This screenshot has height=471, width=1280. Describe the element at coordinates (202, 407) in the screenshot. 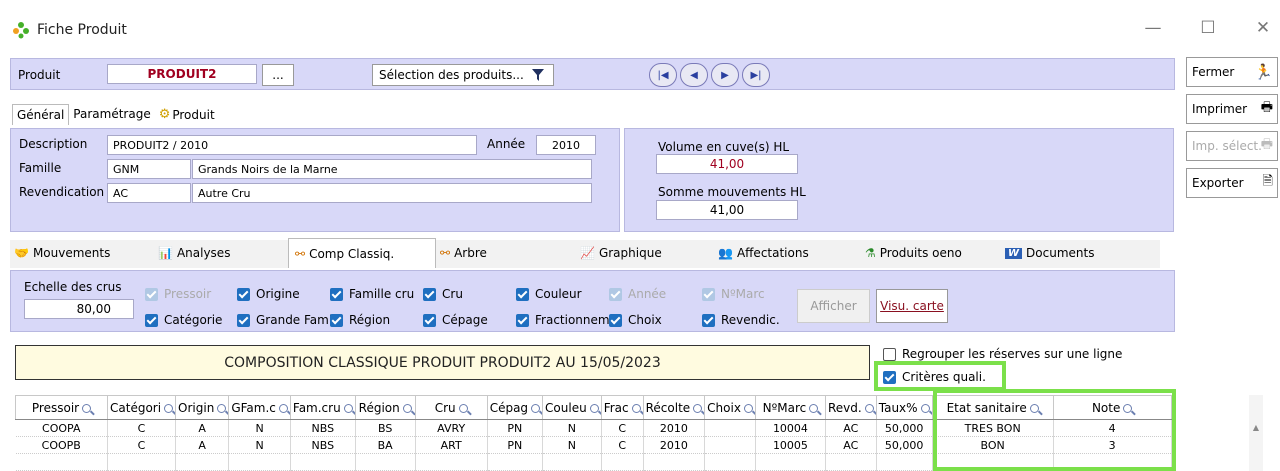

I see `column-header: Origin` at that location.